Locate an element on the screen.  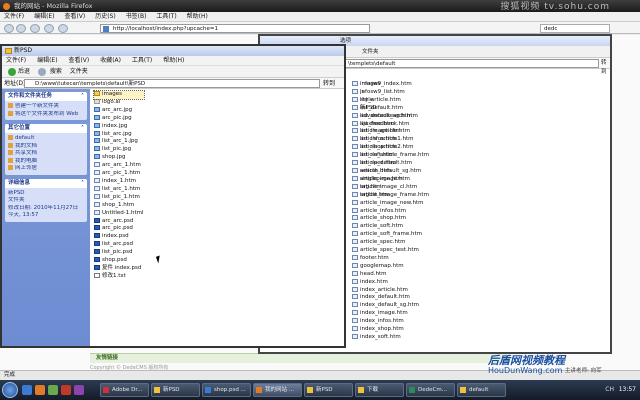
file-item: index_image.htm is located at coordinates (390, 314).